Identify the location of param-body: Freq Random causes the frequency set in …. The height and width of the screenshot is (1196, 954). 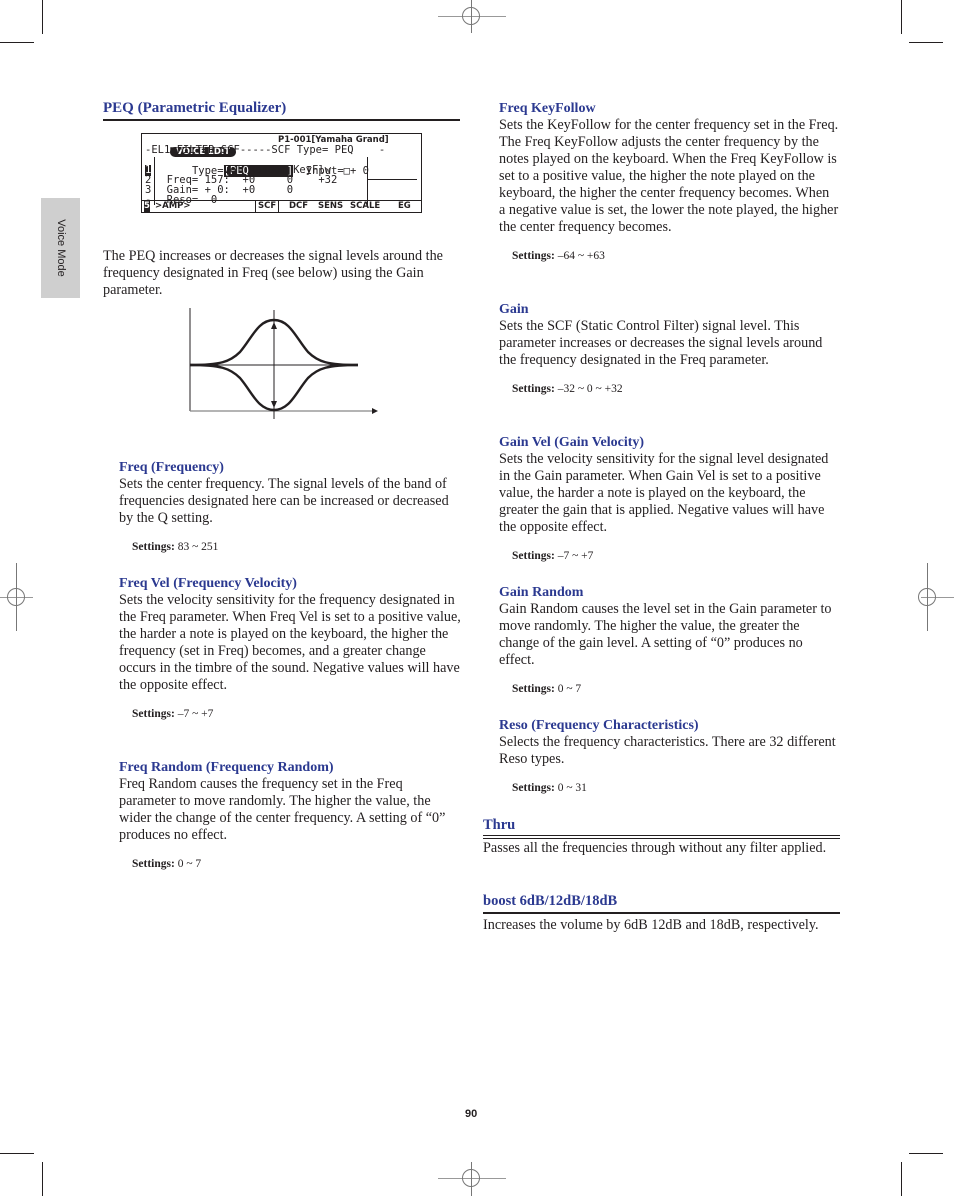
(282, 809).